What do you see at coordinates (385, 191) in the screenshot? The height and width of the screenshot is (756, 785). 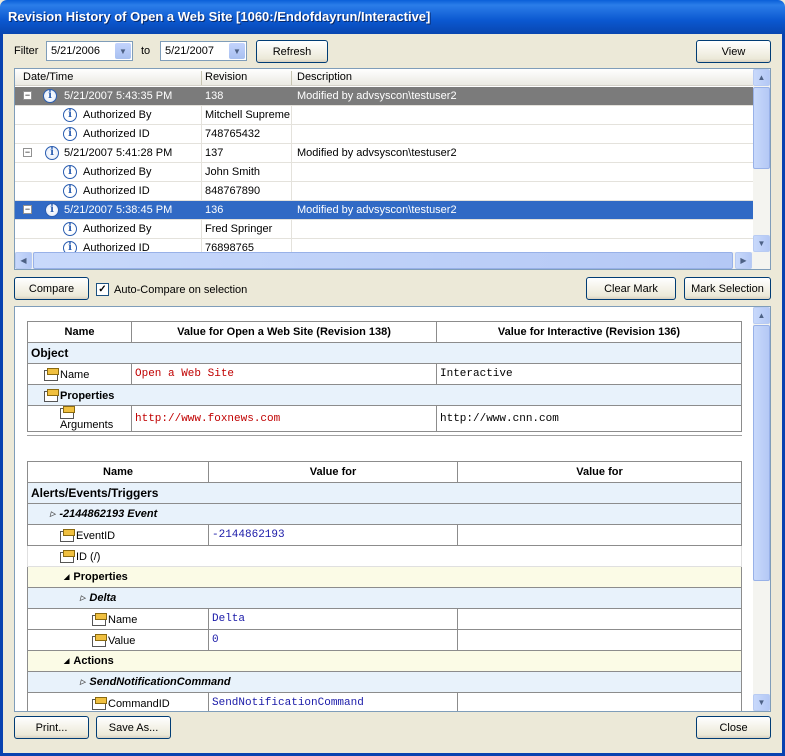 I see `table-row: i Authorized ID 848767890` at bounding box center [385, 191].